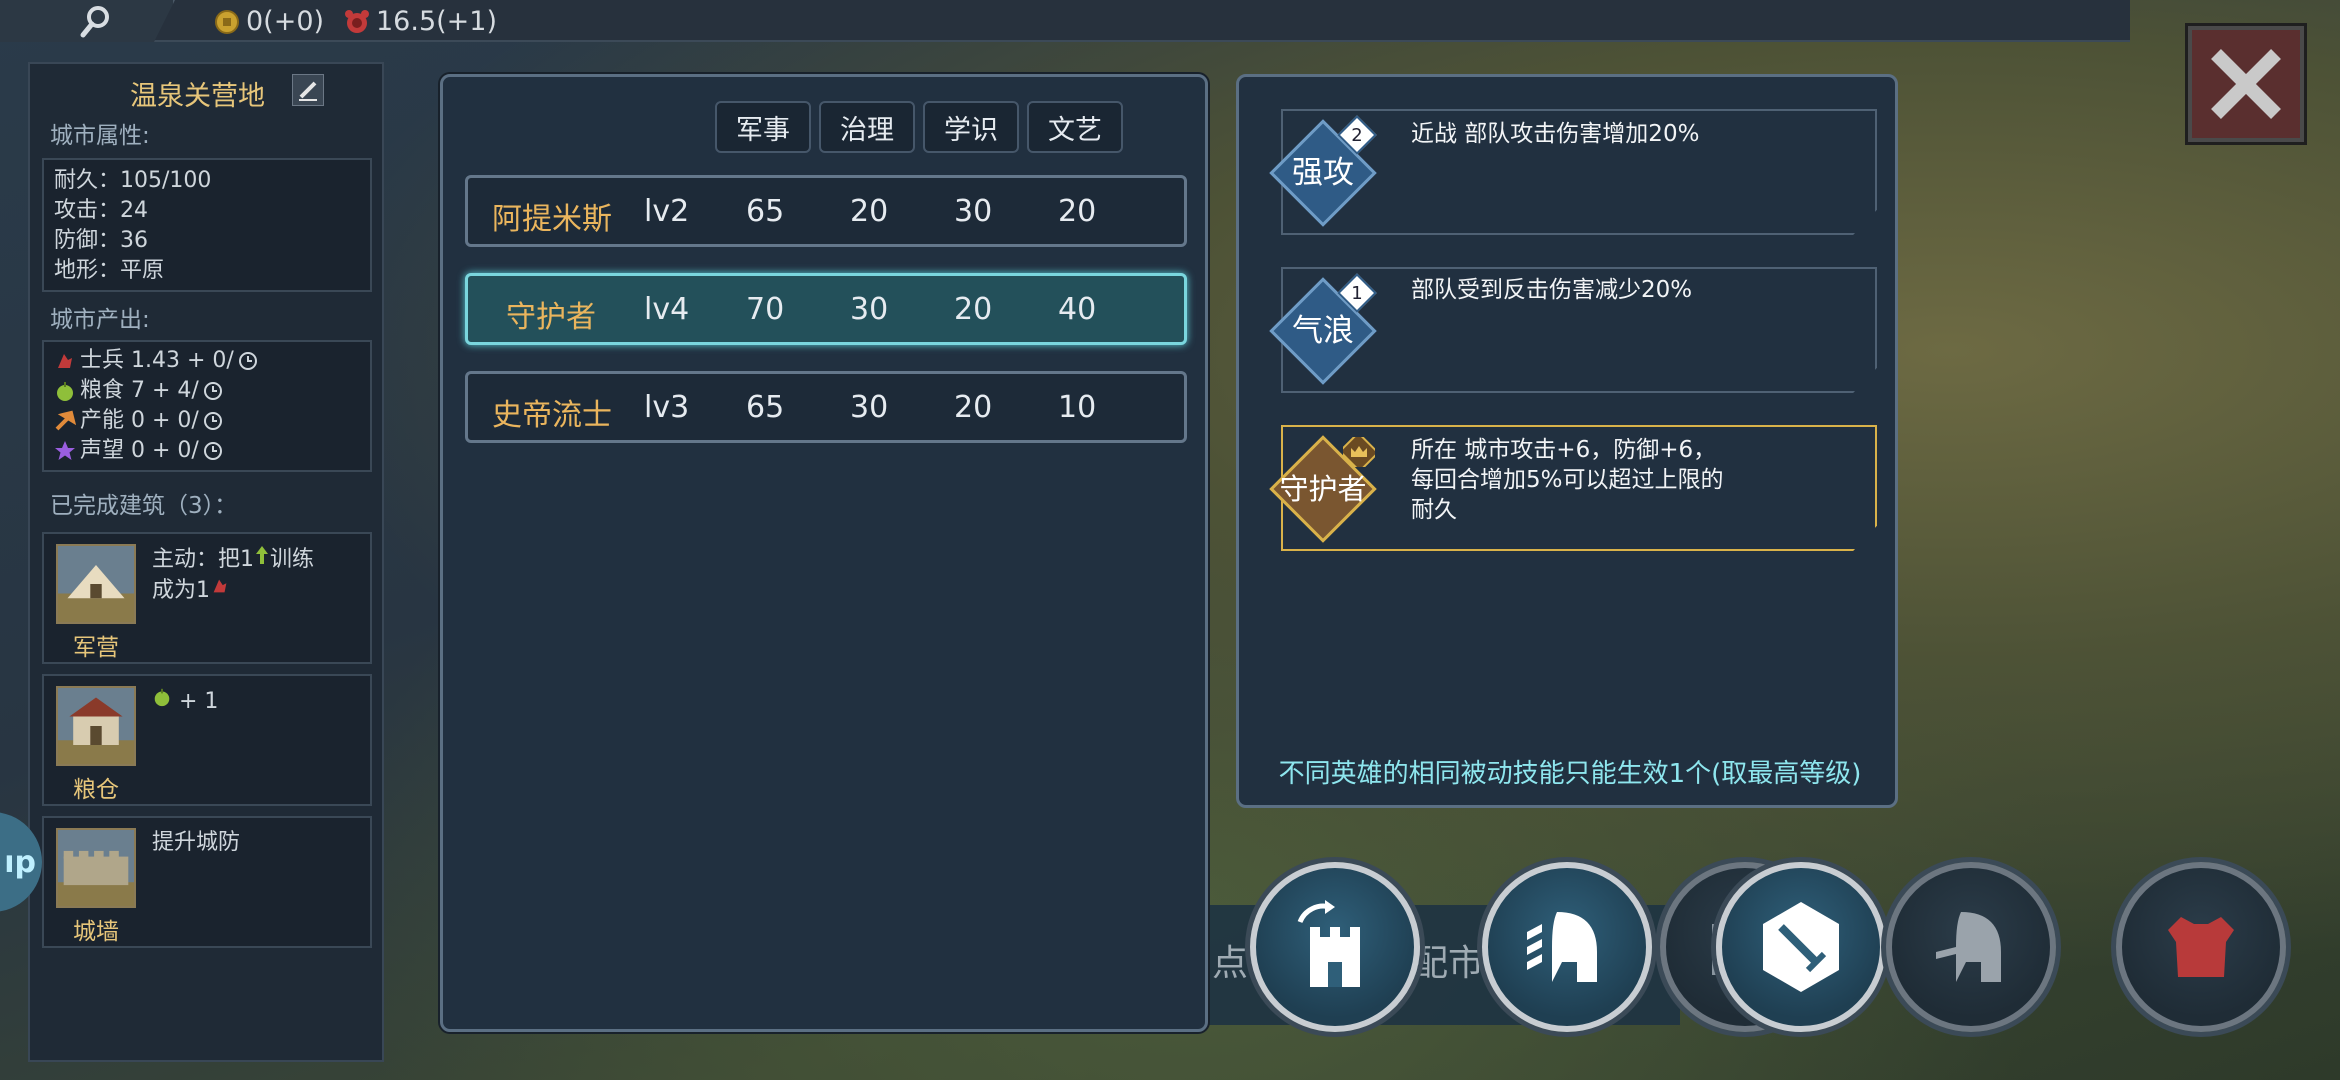  I want to click on column-governance: 治理, so click(867, 127).